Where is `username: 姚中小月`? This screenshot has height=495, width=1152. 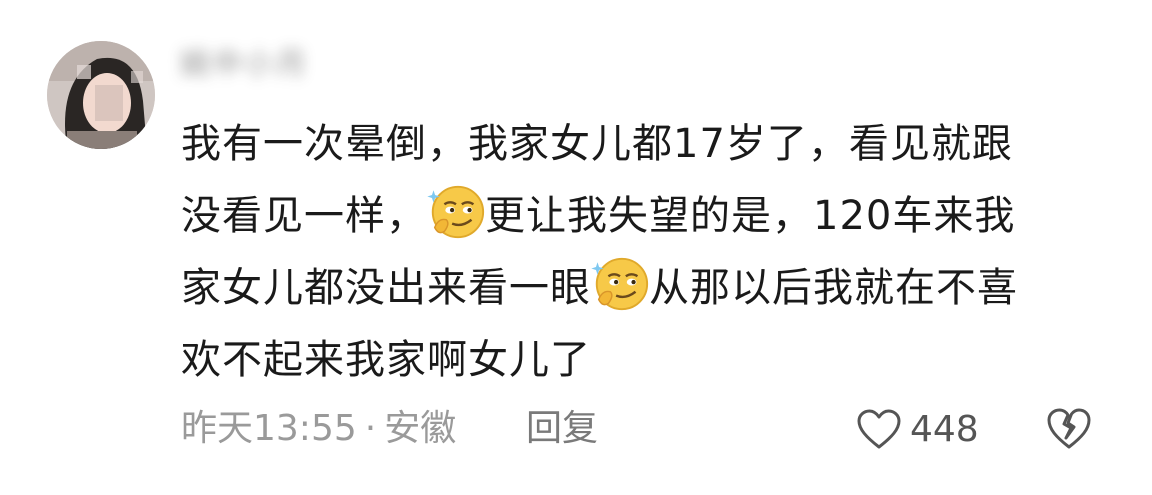 username: 姚中小月 is located at coordinates (244, 65).